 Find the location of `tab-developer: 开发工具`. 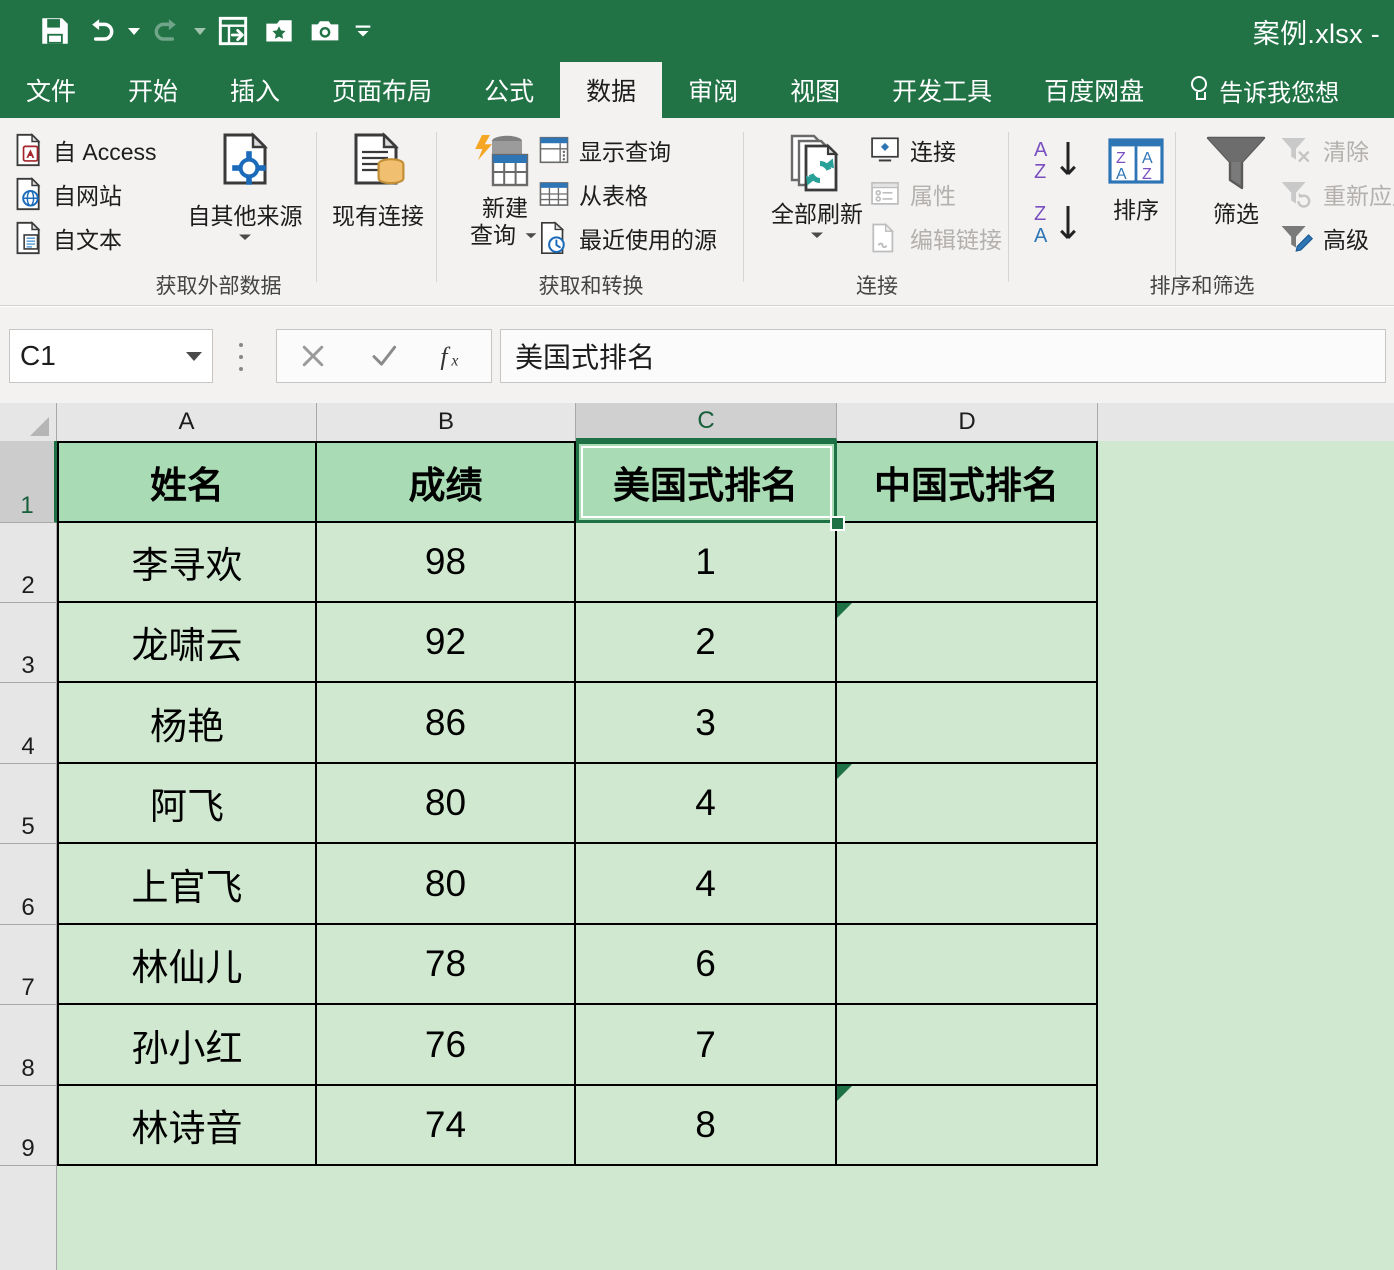

tab-developer: 开发工具 is located at coordinates (942, 90).